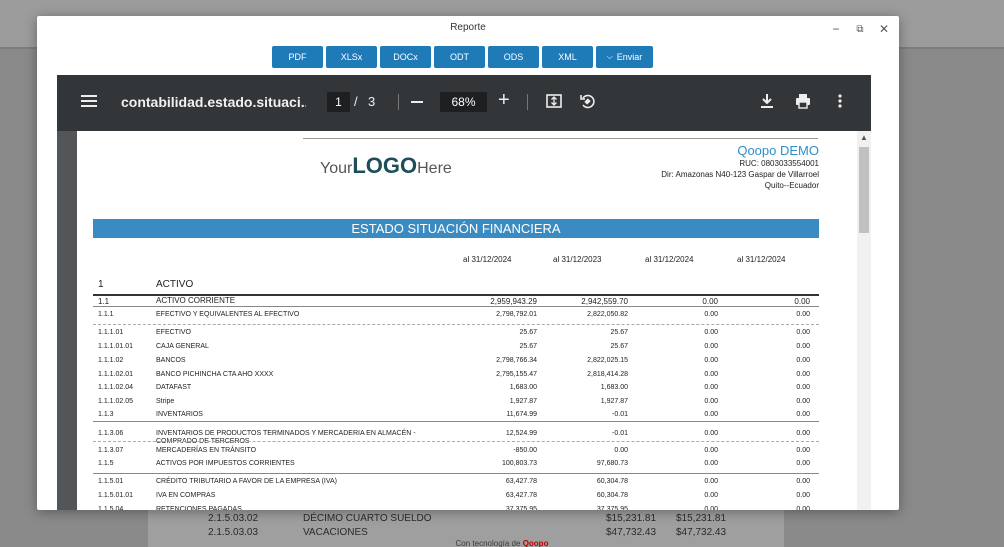 Image resolution: width=1004 pixels, height=547 pixels. What do you see at coordinates (165, 401) in the screenshot?
I see `account-name: Stripe` at bounding box center [165, 401].